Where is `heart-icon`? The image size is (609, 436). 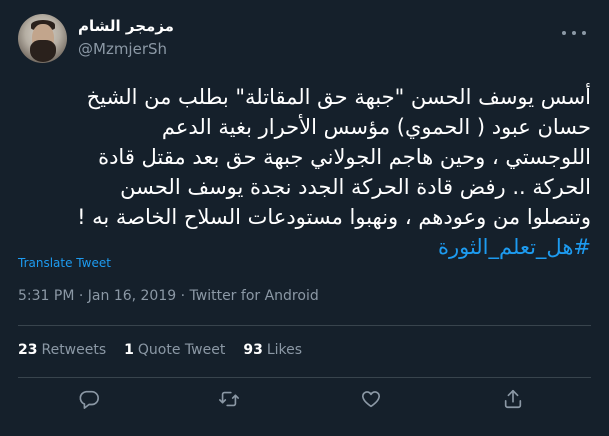
heart-icon is located at coordinates (372, 400).